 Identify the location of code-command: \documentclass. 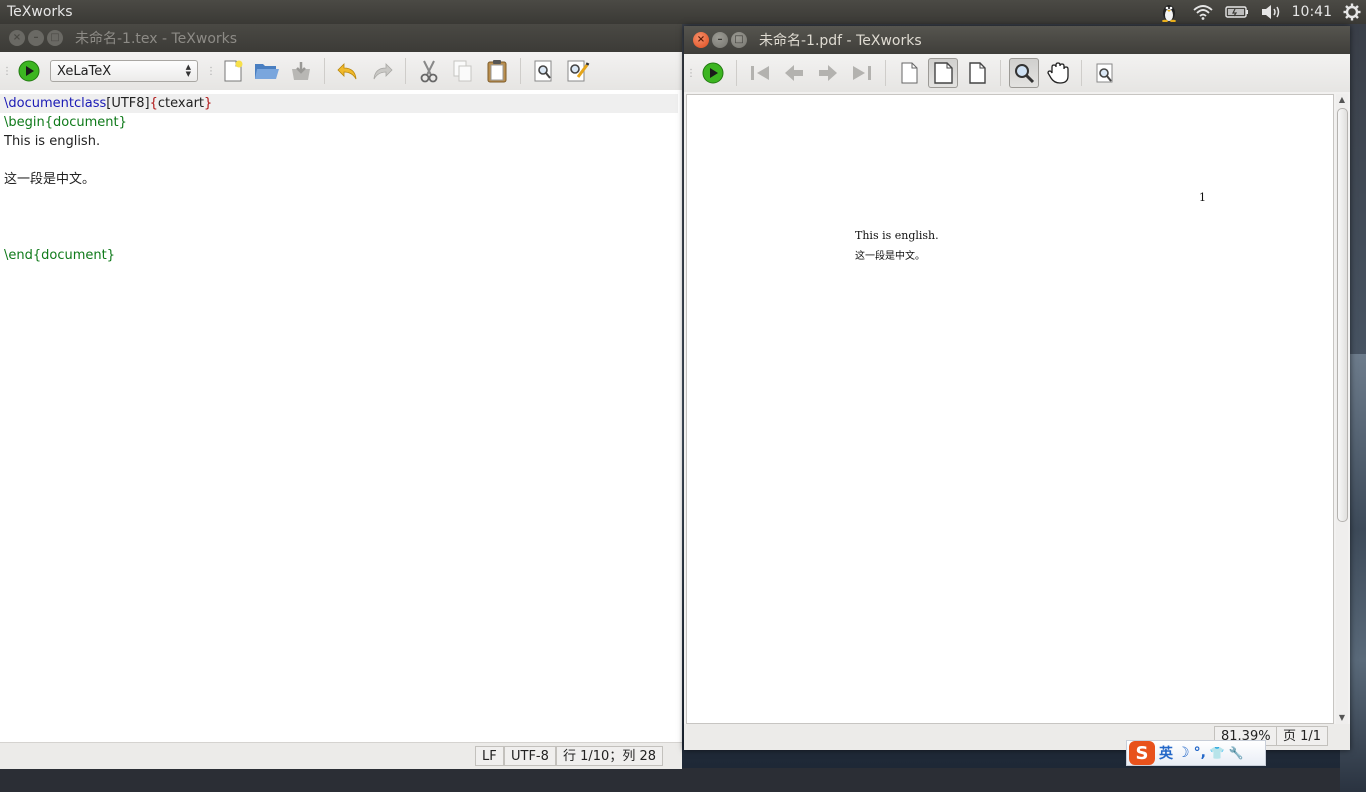
(55, 103).